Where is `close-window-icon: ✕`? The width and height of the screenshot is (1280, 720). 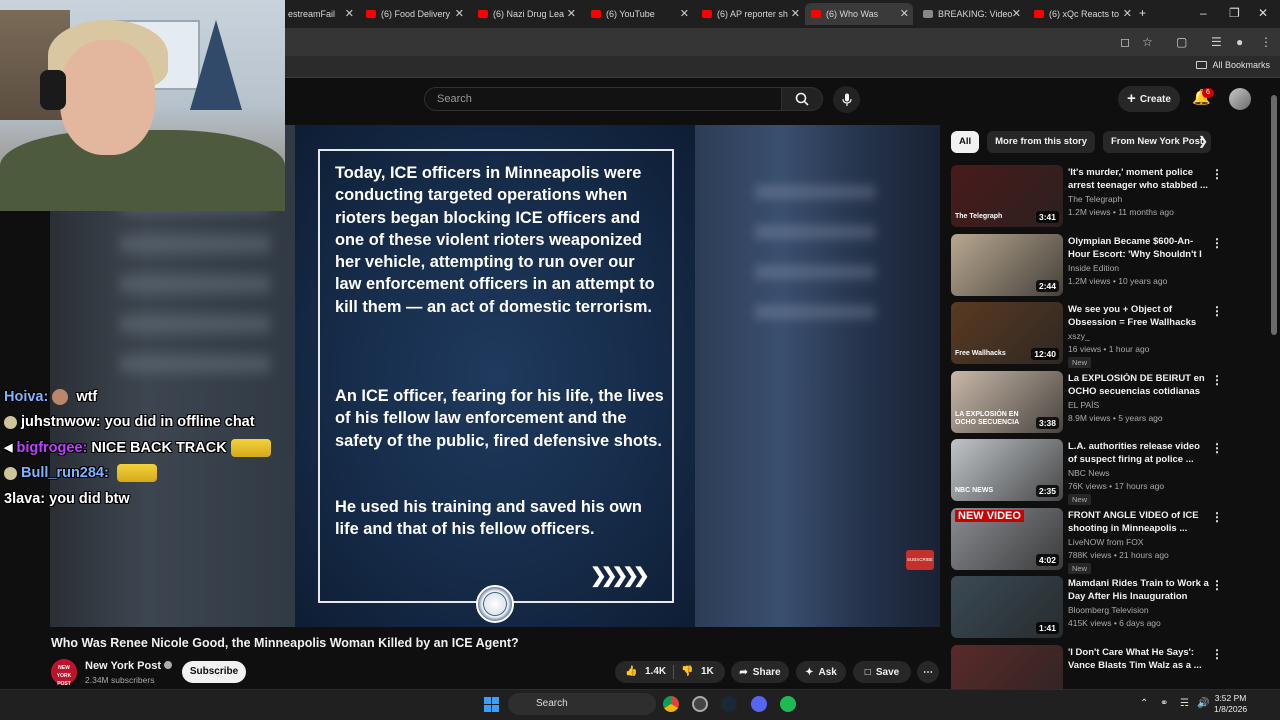 close-window-icon: ✕ is located at coordinates (1263, 13).